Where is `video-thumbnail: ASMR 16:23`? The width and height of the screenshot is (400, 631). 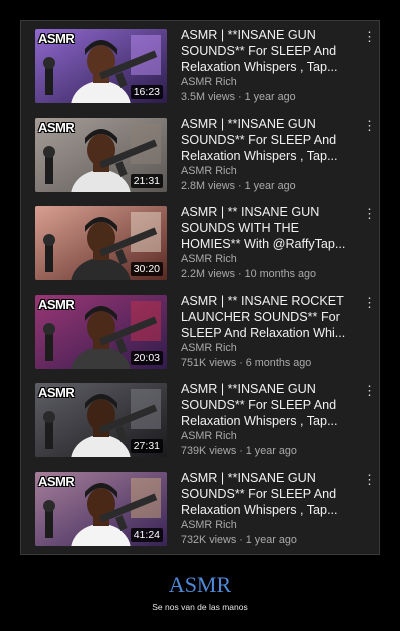
video-thumbnail: ASMR 16:23 is located at coordinates (101, 66).